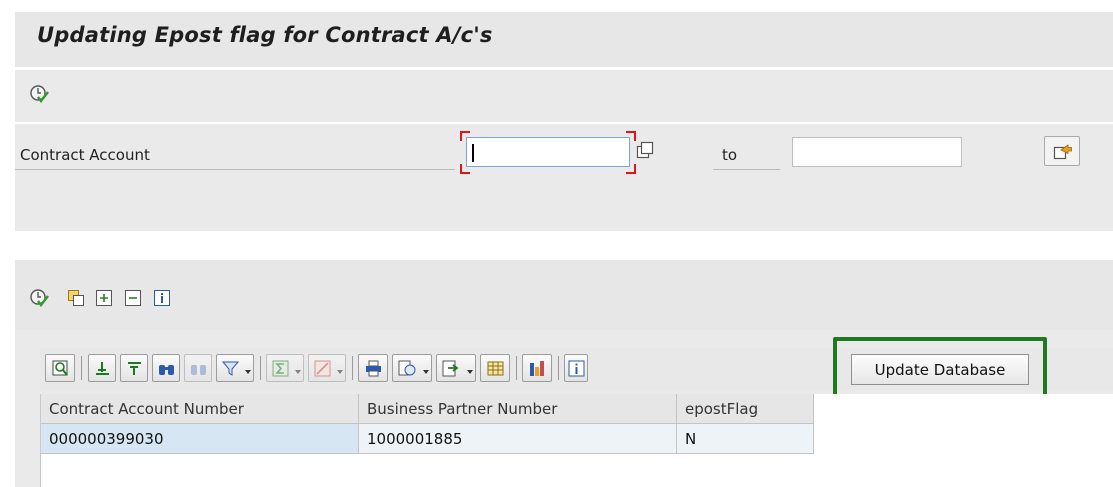 Image resolution: width=1113 pixels, height=487 pixels. What do you see at coordinates (200, 439) in the screenshot?
I see `table-cell: 000000399030` at bounding box center [200, 439].